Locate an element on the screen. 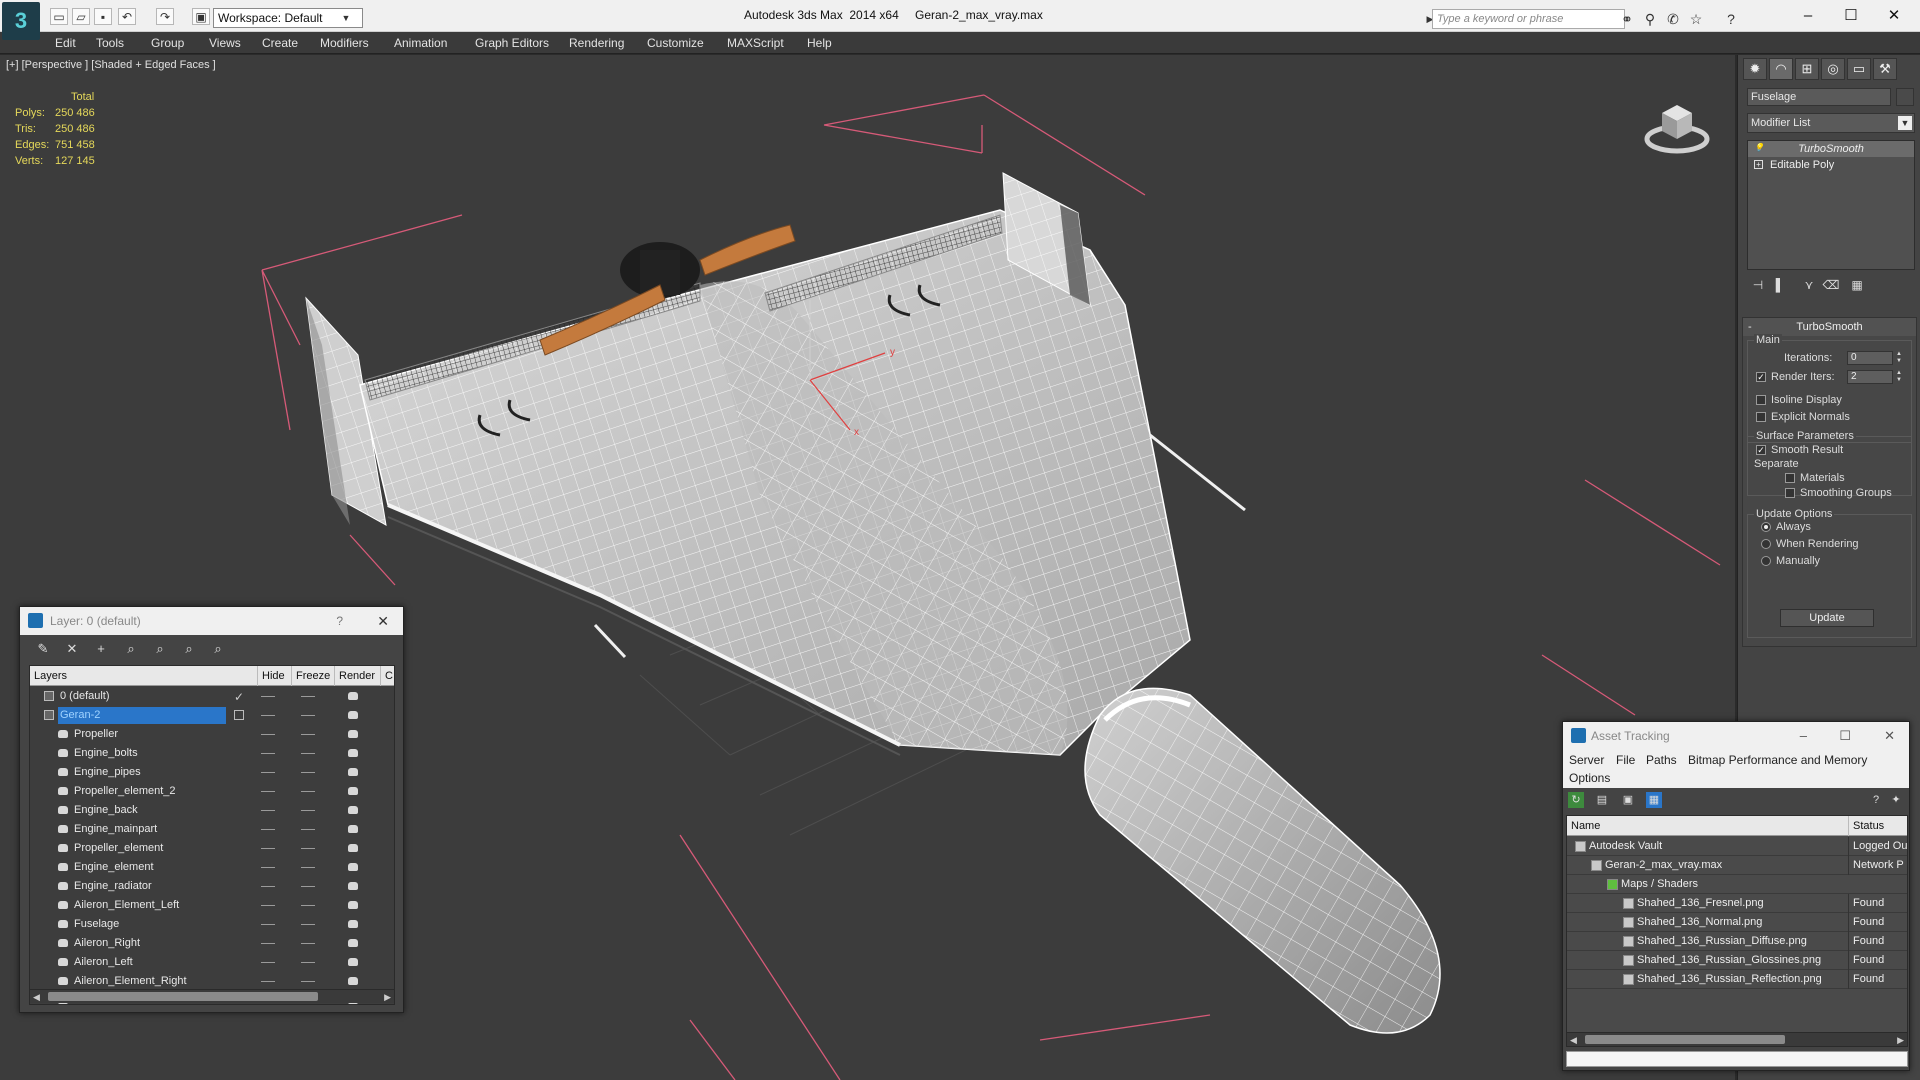  asset-row: Shahed_136_Russian_Glossines.png Found is located at coordinates (1737, 960).